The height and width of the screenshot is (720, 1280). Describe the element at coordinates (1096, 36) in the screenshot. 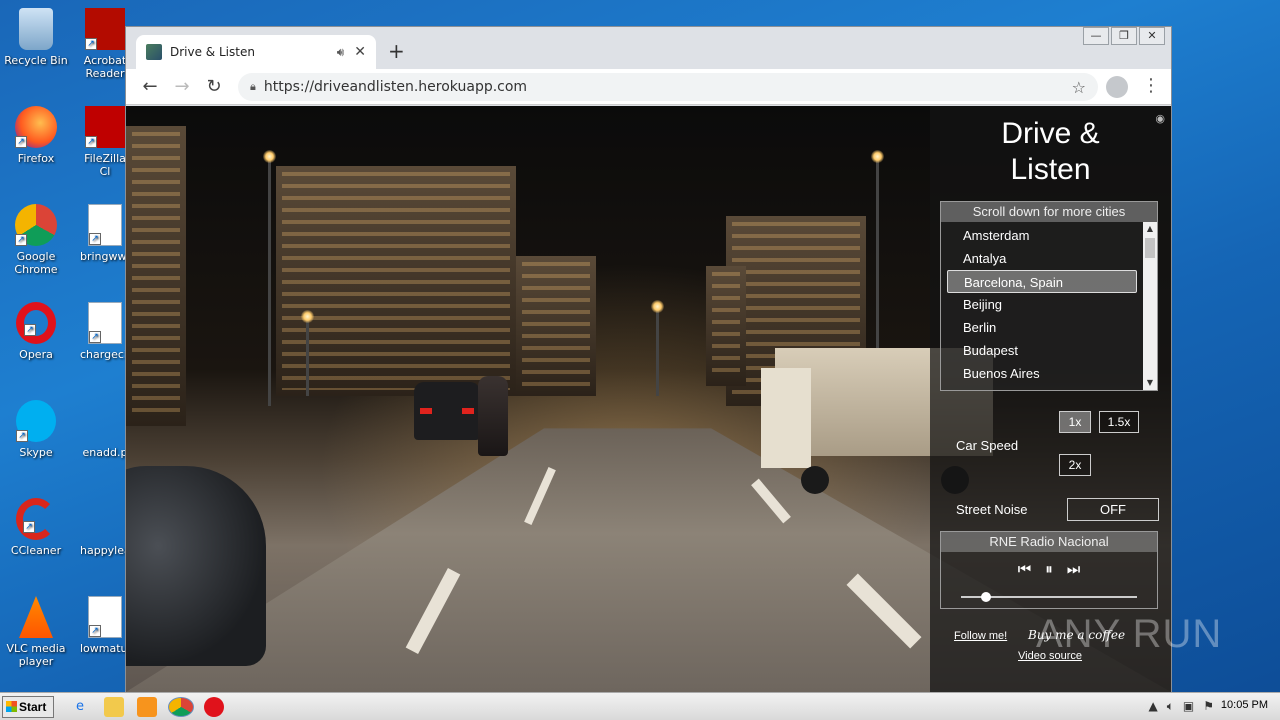

I see `minimize-button: —` at that location.